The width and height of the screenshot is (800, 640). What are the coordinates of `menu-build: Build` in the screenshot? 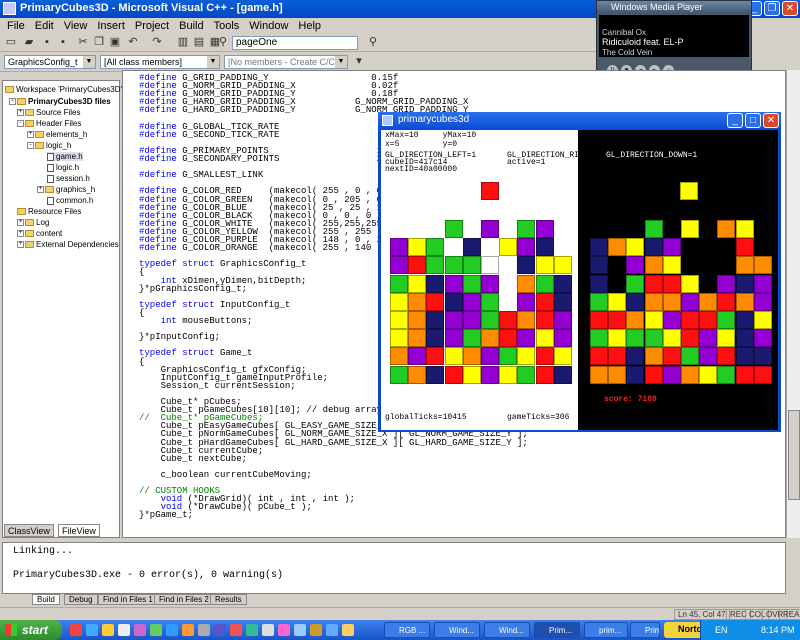 It's located at (191, 26).